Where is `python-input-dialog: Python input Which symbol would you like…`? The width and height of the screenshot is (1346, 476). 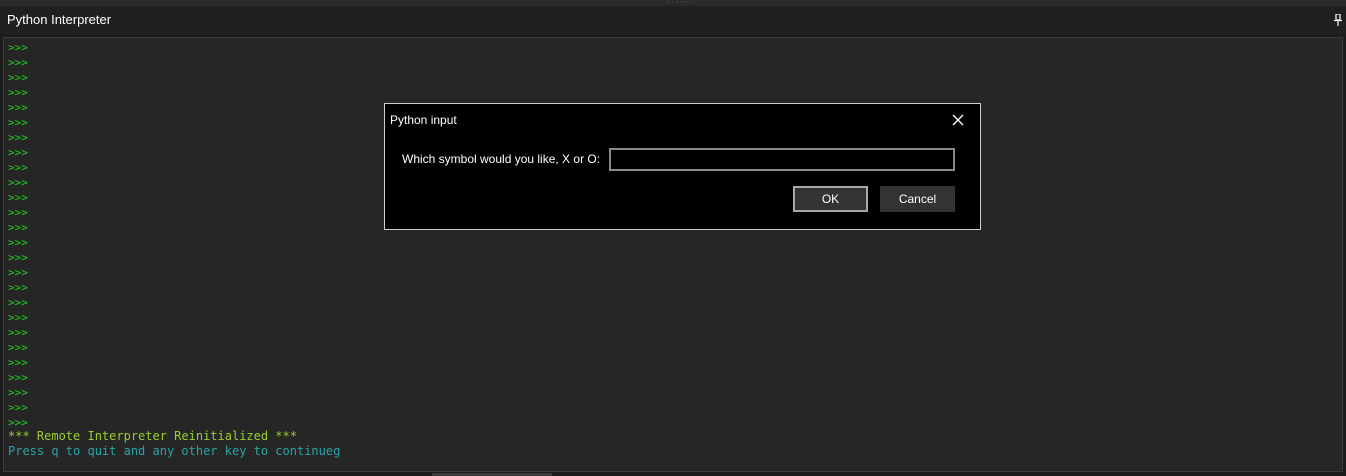 python-input-dialog: Python input Which symbol would you like… is located at coordinates (682, 166).